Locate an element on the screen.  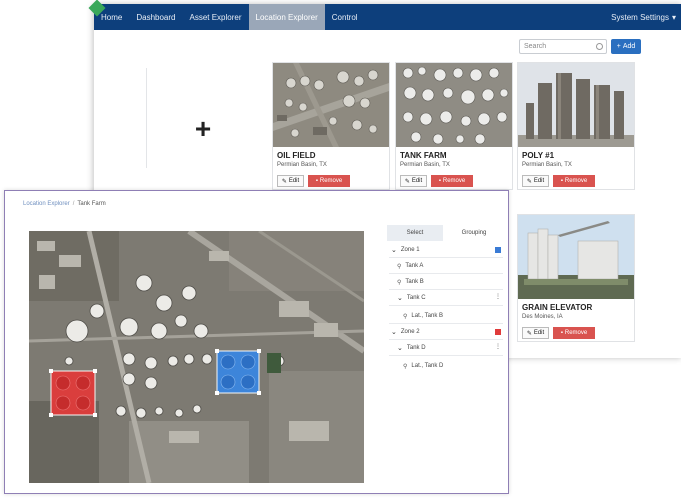
tree-label: Lat., Tank B is located at coordinates (427, 316).